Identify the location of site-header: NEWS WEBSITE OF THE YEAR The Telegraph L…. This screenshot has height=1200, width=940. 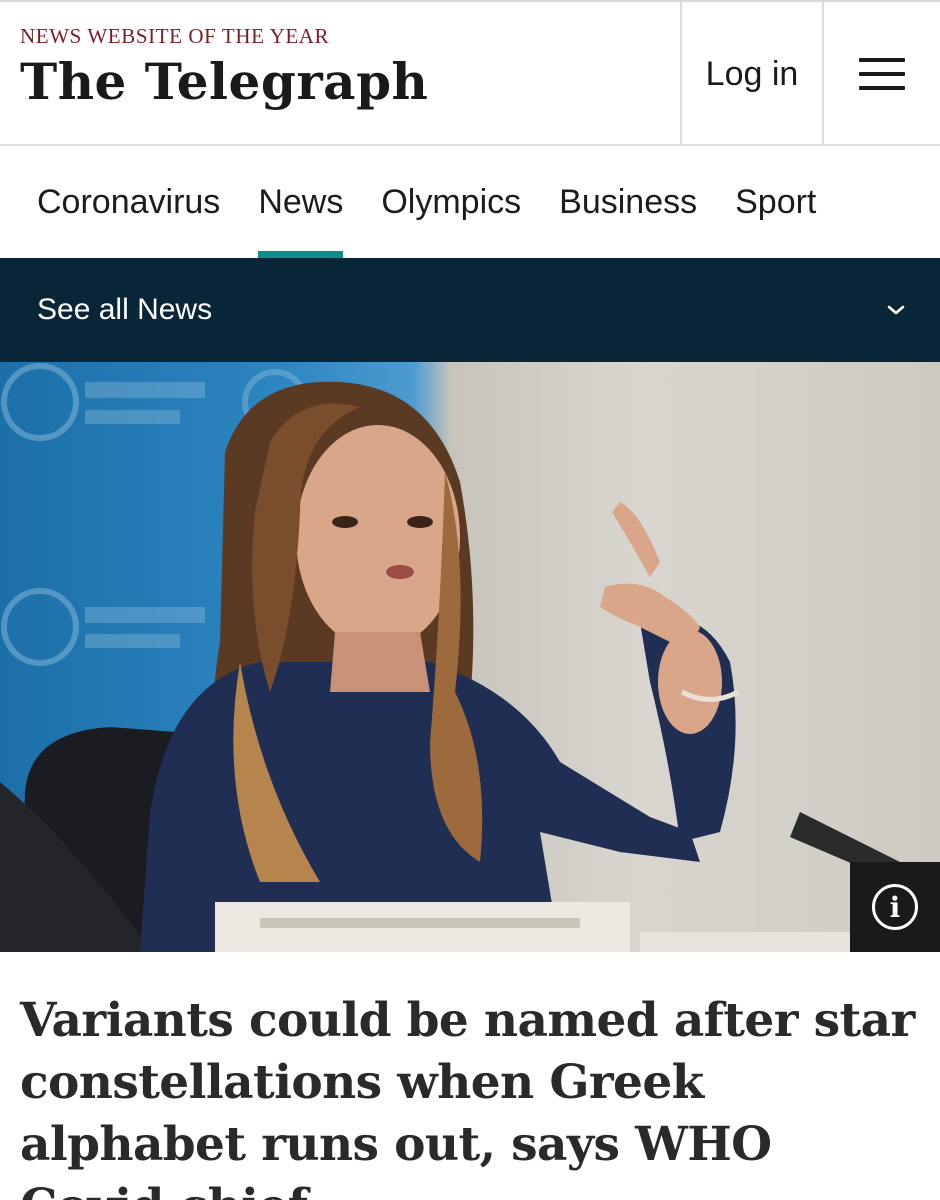
(470, 73).